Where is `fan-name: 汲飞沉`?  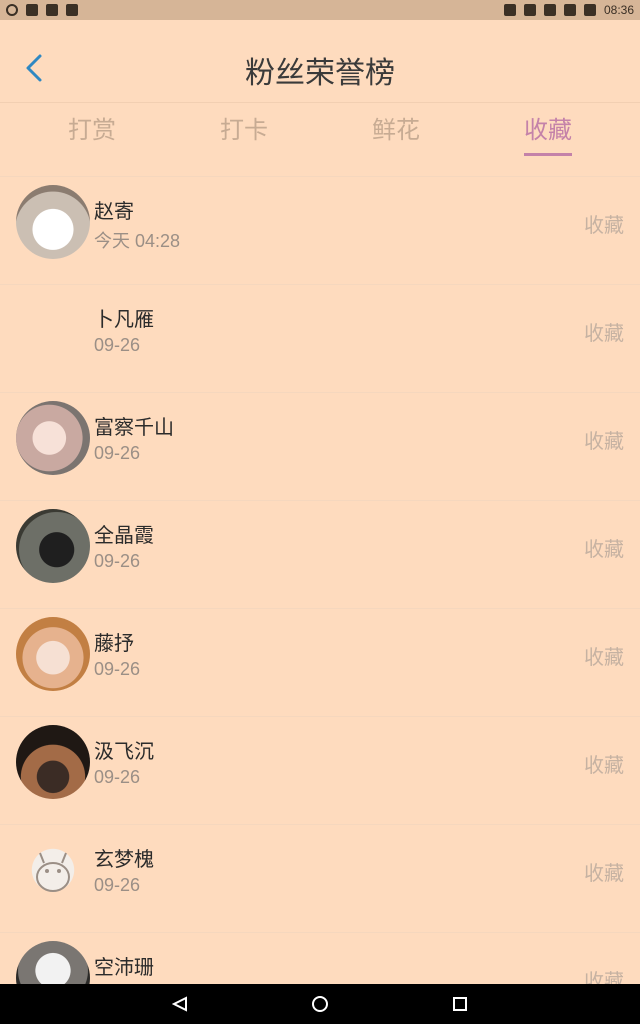
fan-name: 汲飞沉 is located at coordinates (124, 751).